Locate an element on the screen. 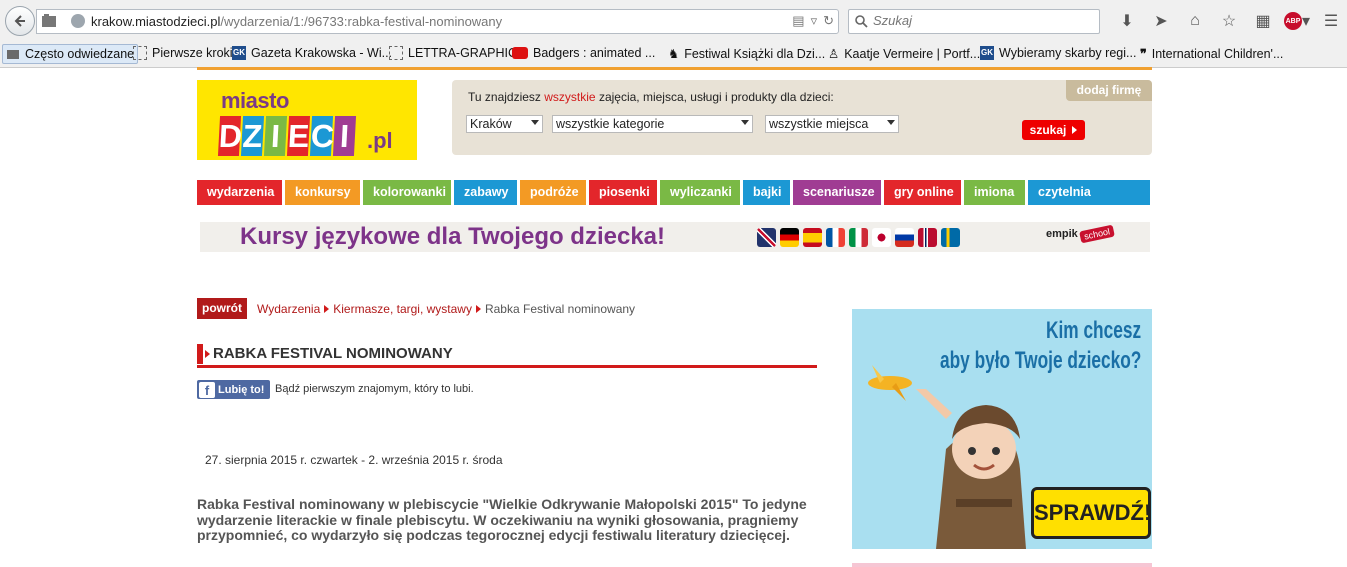 The image size is (1347, 567). flag-ru-icon is located at coordinates (904, 237).